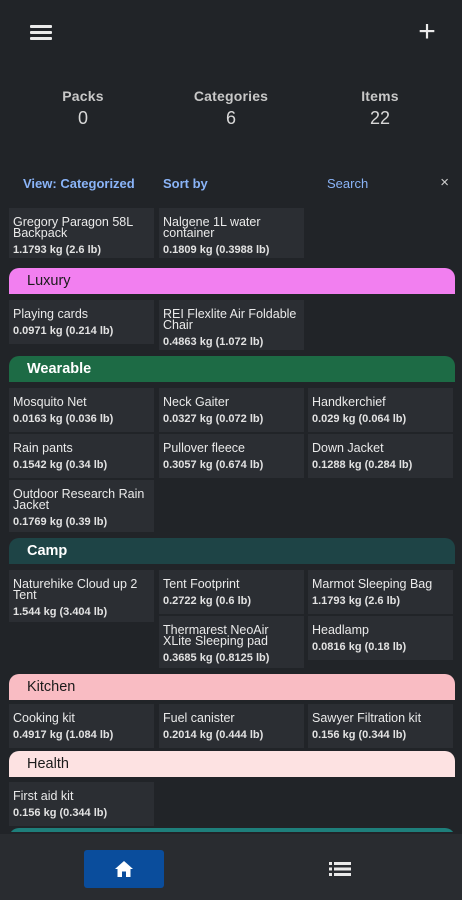  Describe the element at coordinates (380, 96) in the screenshot. I see `stat-label: Items` at that location.